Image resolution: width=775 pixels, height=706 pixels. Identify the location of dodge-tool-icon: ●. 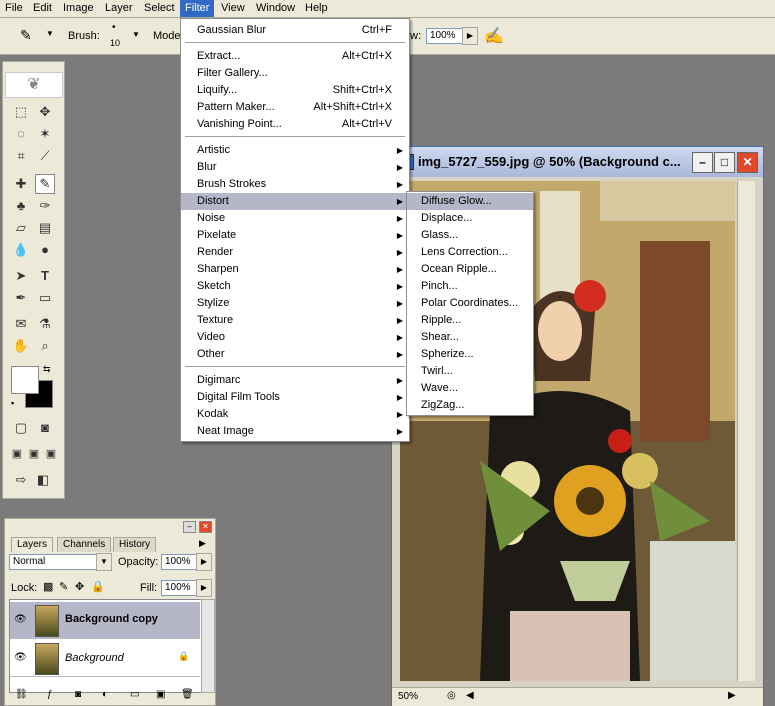
(45, 250).